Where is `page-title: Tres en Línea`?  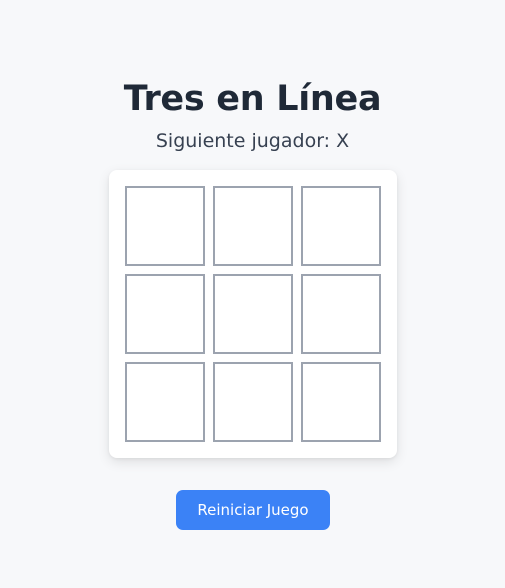 page-title: Tres en Línea is located at coordinates (252, 99).